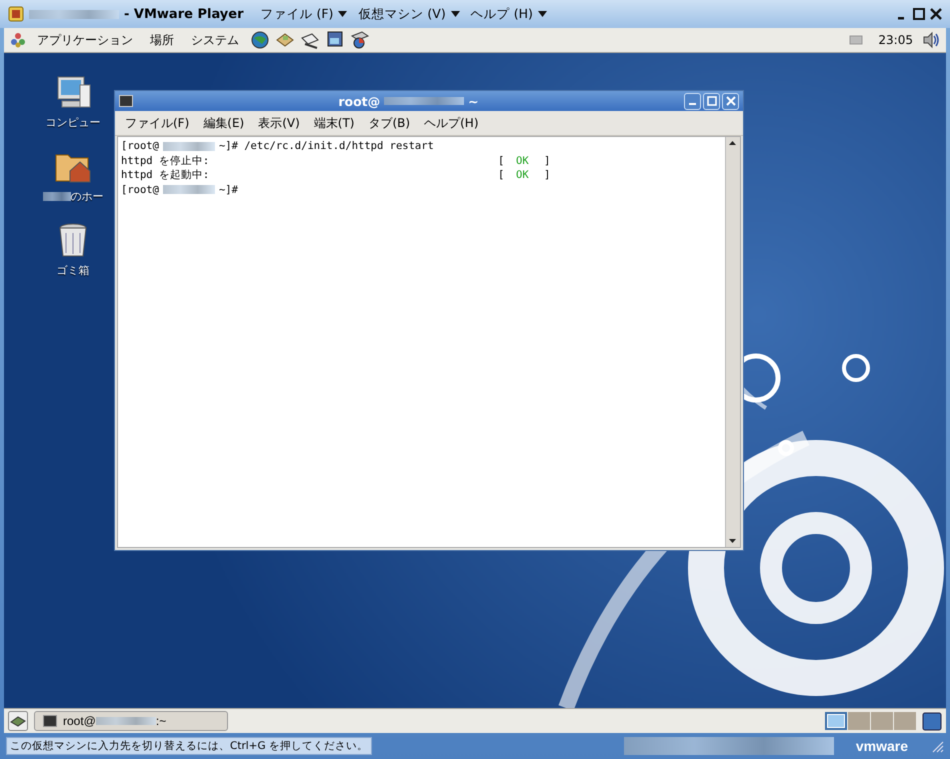 This screenshot has width=950, height=759. What do you see at coordinates (180, 189) in the screenshot?
I see `terminal-line: [root@ ~]#` at bounding box center [180, 189].